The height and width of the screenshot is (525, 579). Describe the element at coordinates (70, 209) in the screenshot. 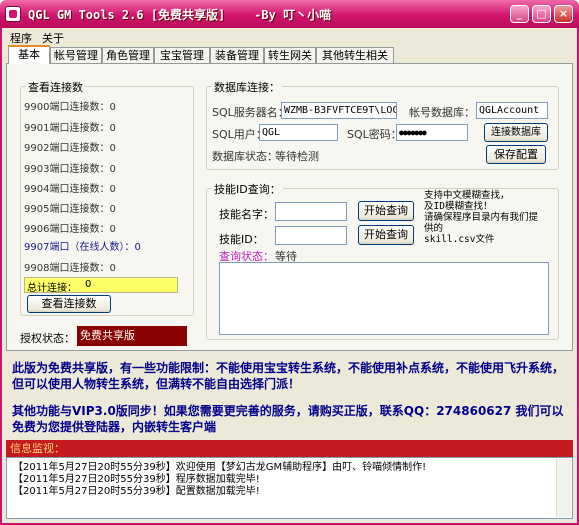

I see `port-9905: 9905端口连接数：0` at that location.